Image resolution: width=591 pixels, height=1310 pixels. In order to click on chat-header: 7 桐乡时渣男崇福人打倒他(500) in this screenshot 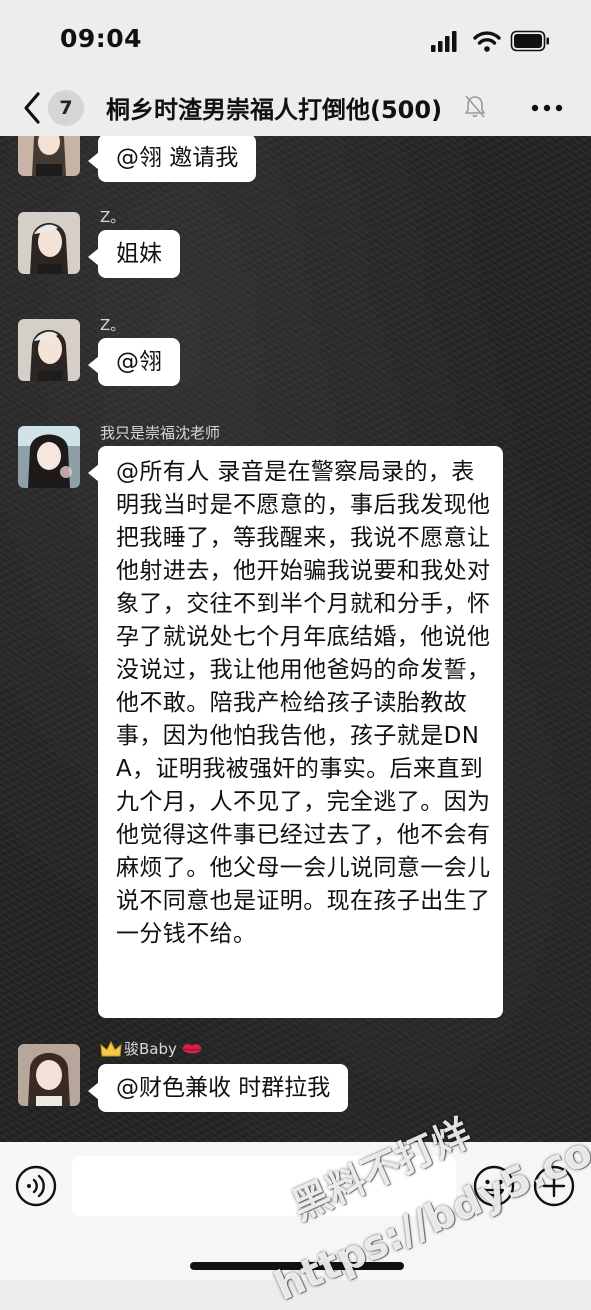, I will do `click(295, 108)`.